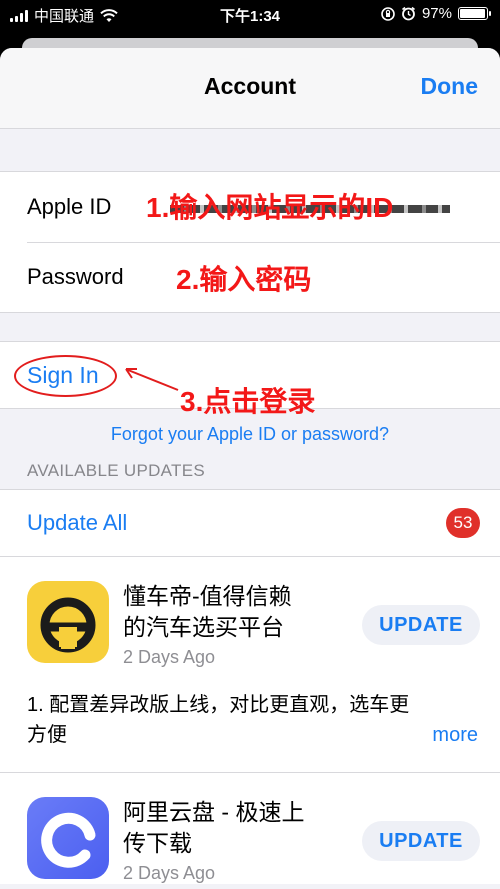  Describe the element at coordinates (408, 13) in the screenshot. I see `alarm-icon` at that location.